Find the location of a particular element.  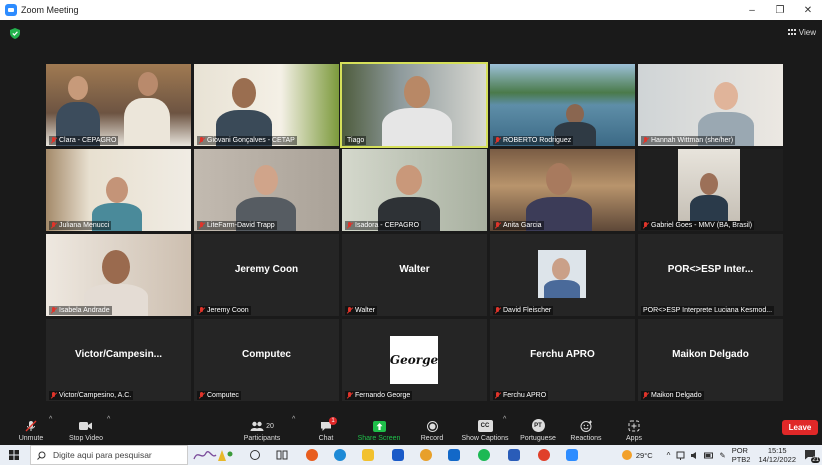

video-tile-jeremy: Jeremy Coon Jeremy Coon is located at coordinates (266, 275).